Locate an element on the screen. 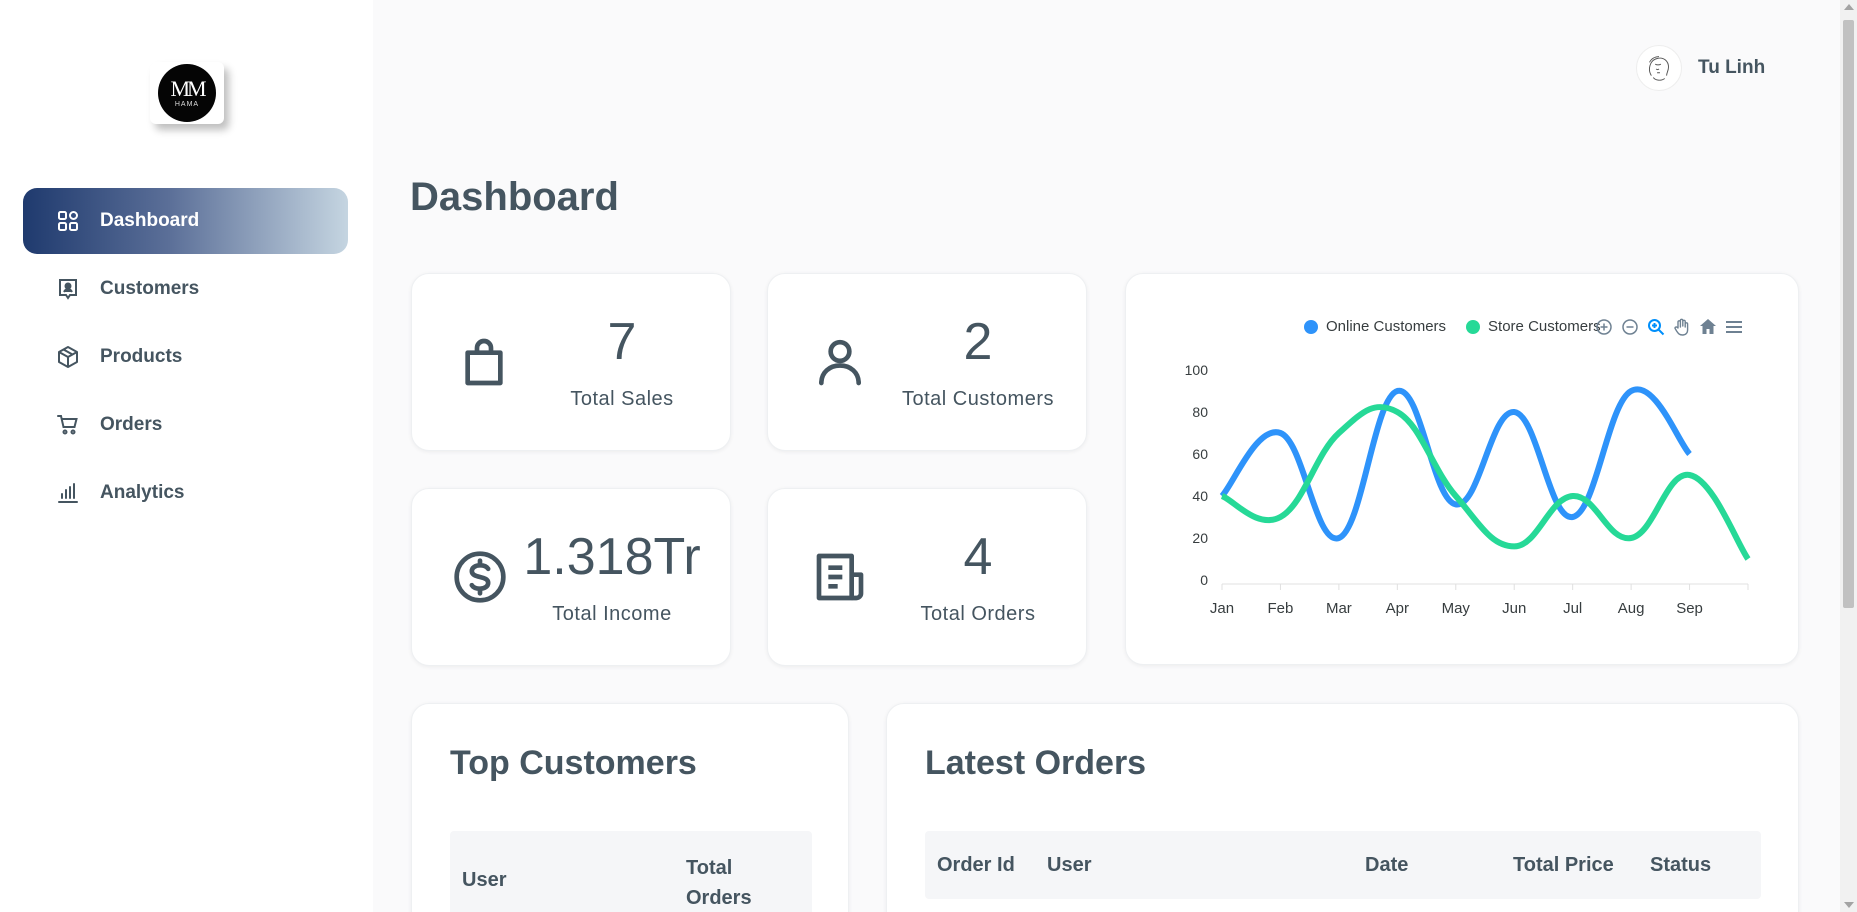  sidebar-item-label: Products is located at coordinates (141, 356).